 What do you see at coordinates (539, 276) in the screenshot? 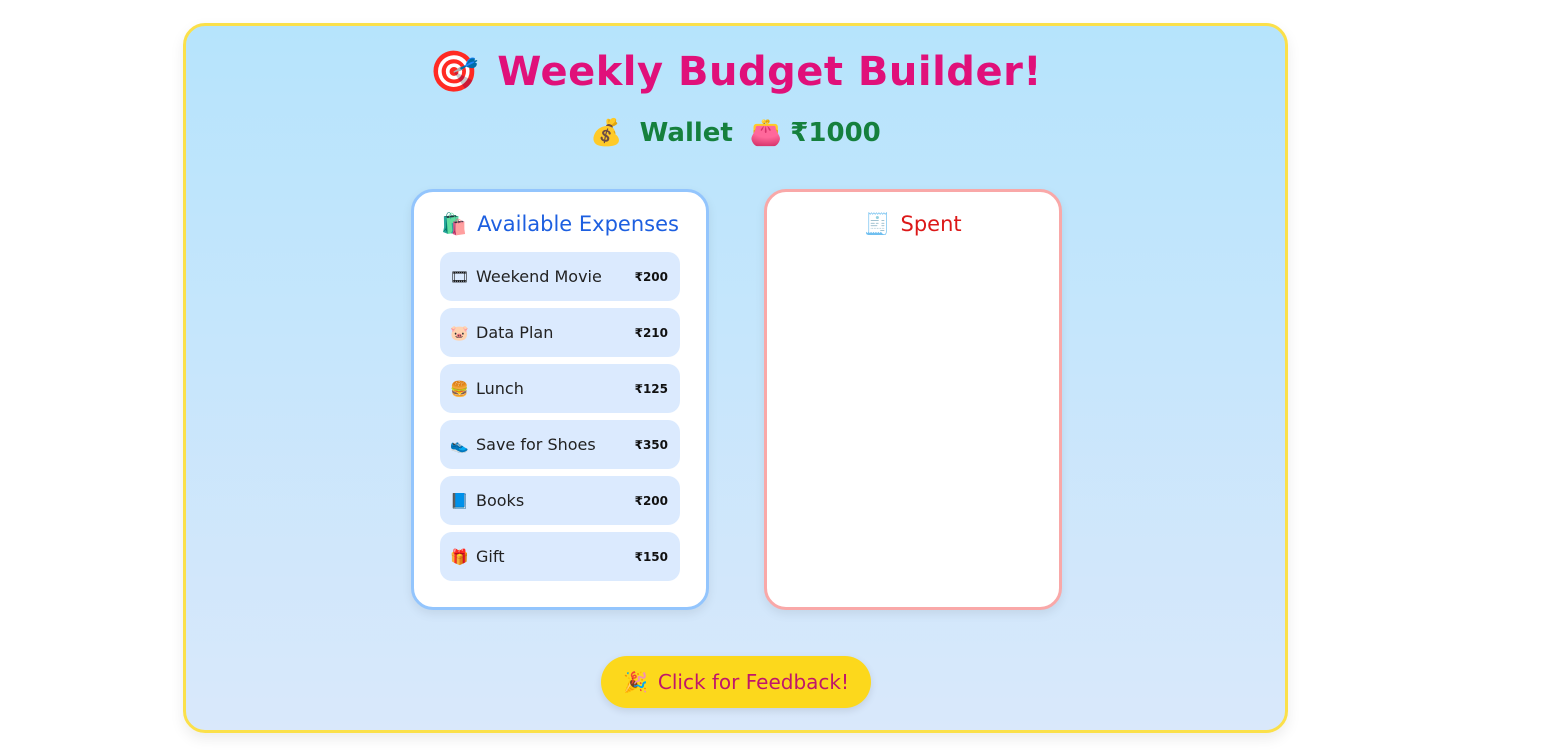
I see `expense-label: Weekend Movie` at bounding box center [539, 276].